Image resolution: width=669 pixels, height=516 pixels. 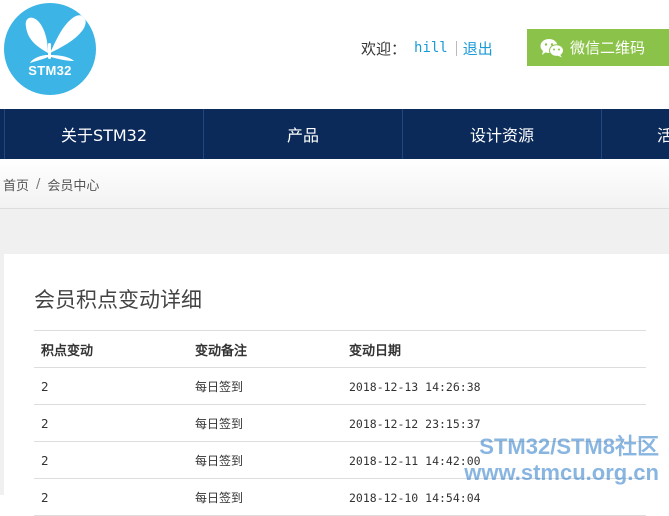 I want to click on username-link: hill, so click(x=431, y=48).